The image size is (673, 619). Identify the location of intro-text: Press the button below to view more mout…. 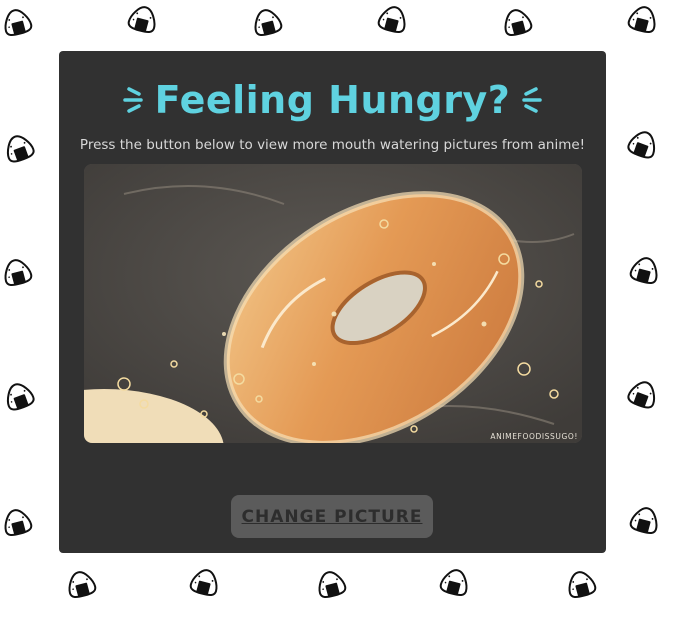
(332, 145).